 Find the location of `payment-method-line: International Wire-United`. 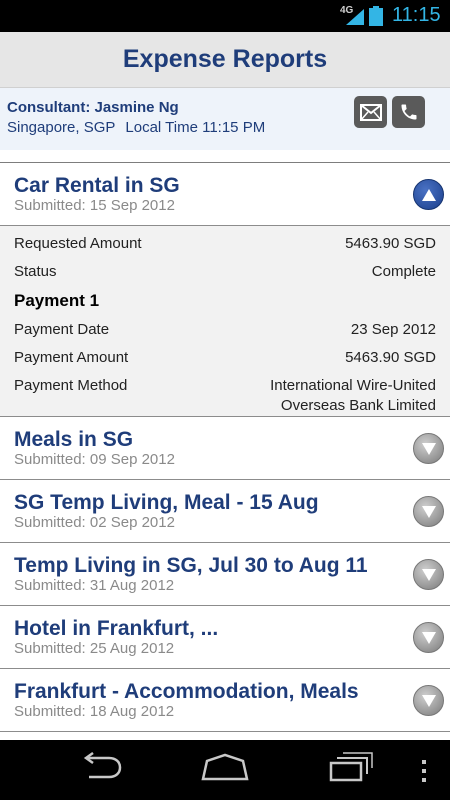

payment-method-line: International Wire-United is located at coordinates (353, 385).